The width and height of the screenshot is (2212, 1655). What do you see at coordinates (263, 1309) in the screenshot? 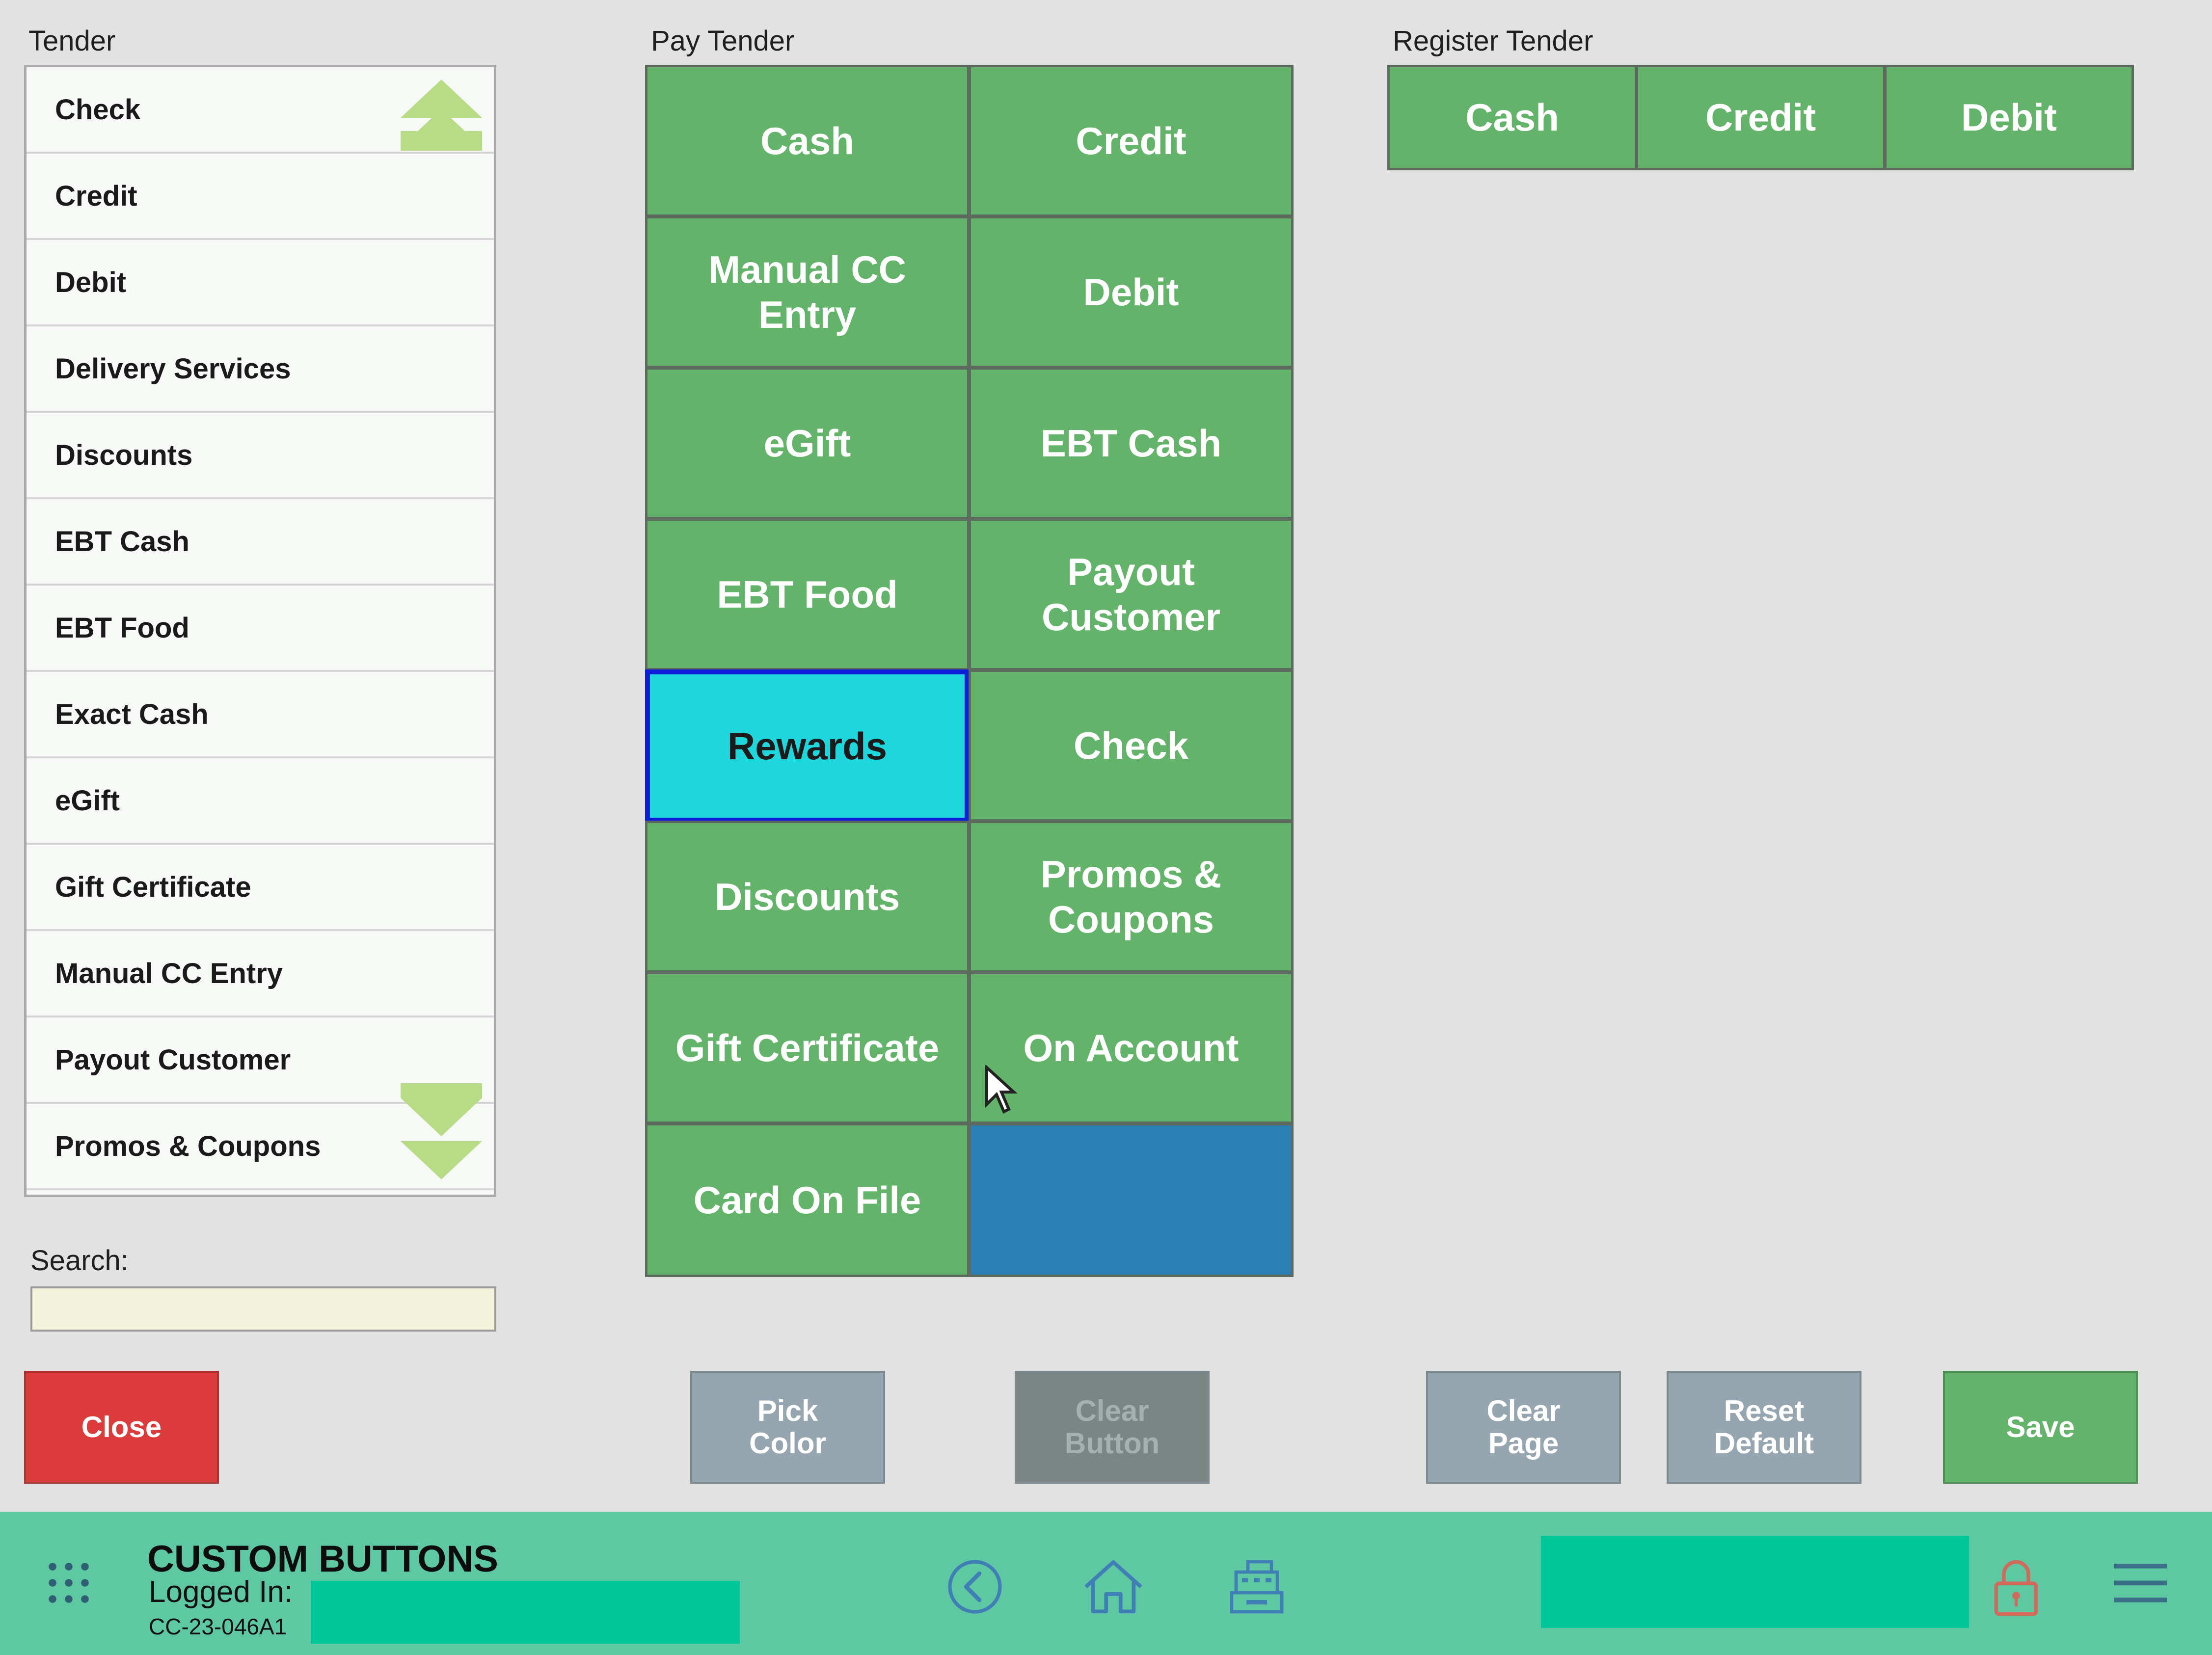
I see `search-input` at bounding box center [263, 1309].